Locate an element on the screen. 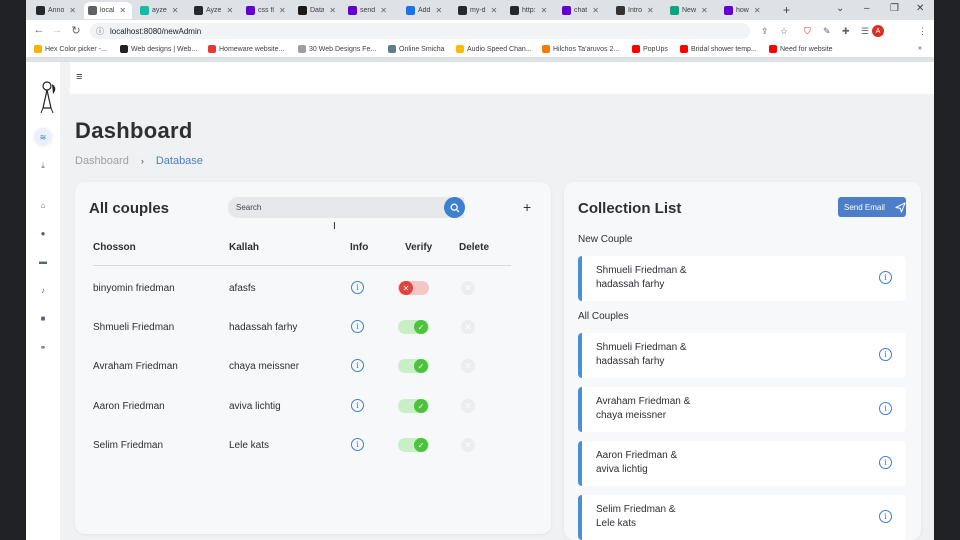 This screenshot has height=540, width=960. maximize-button: ❐ is located at coordinates (894, 8).